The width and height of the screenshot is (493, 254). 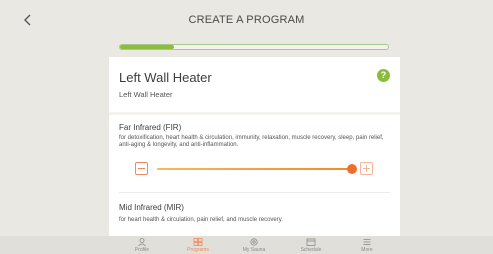 I want to click on progress-fill, so click(x=147, y=47).